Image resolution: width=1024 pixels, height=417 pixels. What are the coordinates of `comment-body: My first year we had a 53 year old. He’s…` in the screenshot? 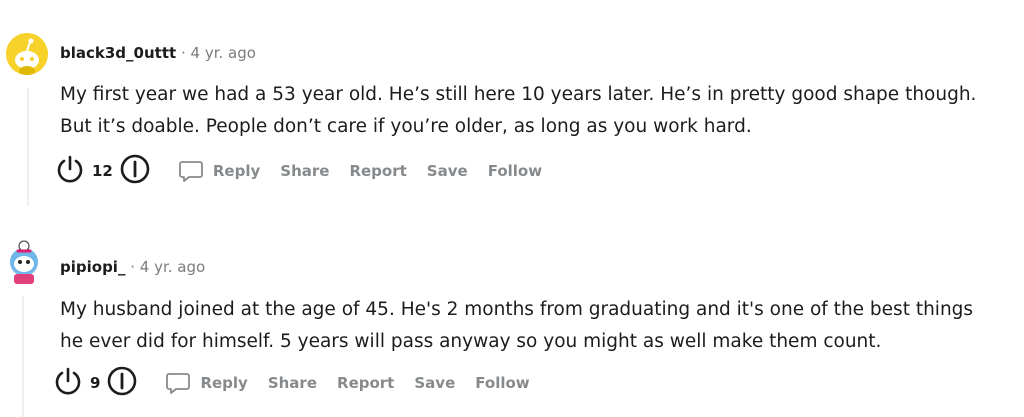 It's located at (535, 111).